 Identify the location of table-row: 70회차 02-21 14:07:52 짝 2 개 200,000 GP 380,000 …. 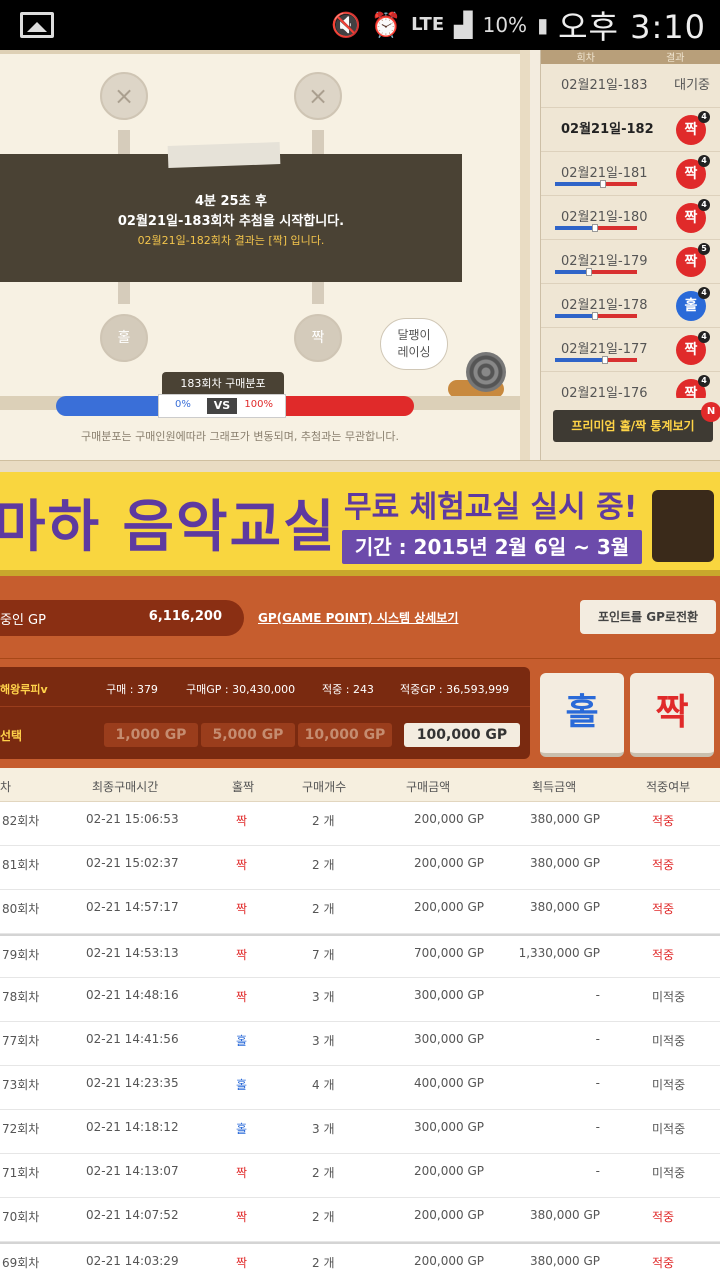
(360, 1220).